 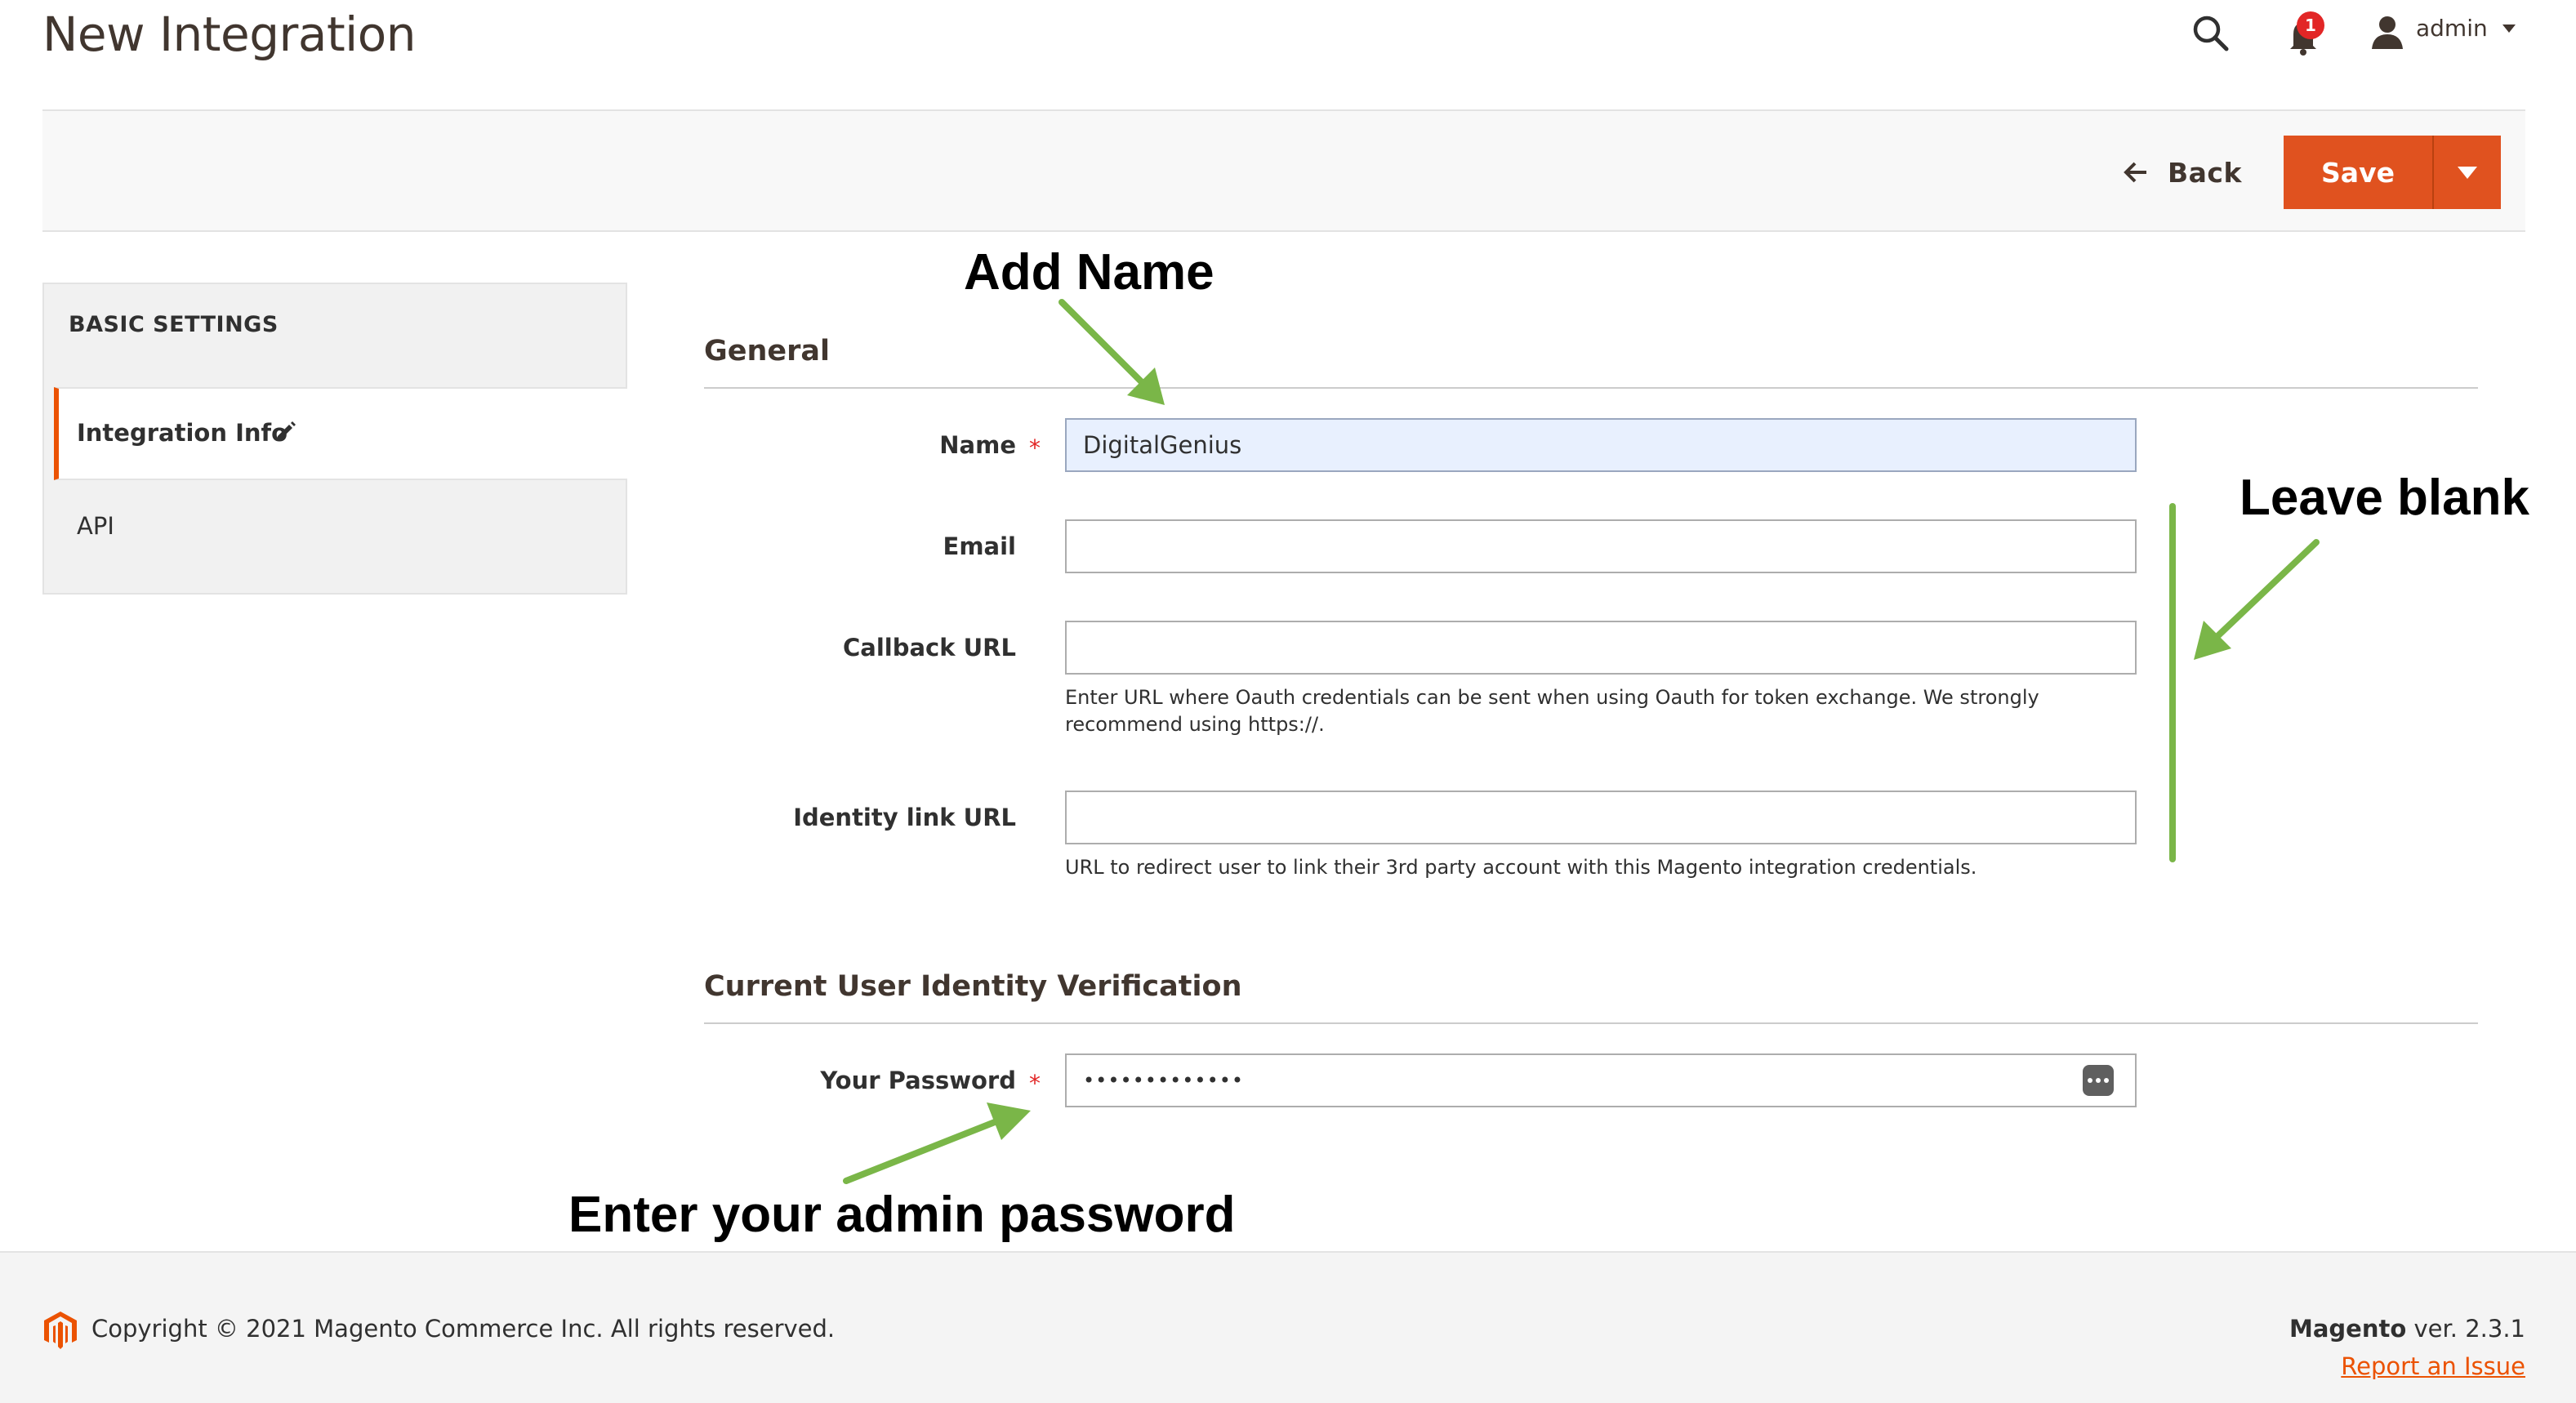 What do you see at coordinates (230, 34) in the screenshot?
I see `page-title: New Integration` at bounding box center [230, 34].